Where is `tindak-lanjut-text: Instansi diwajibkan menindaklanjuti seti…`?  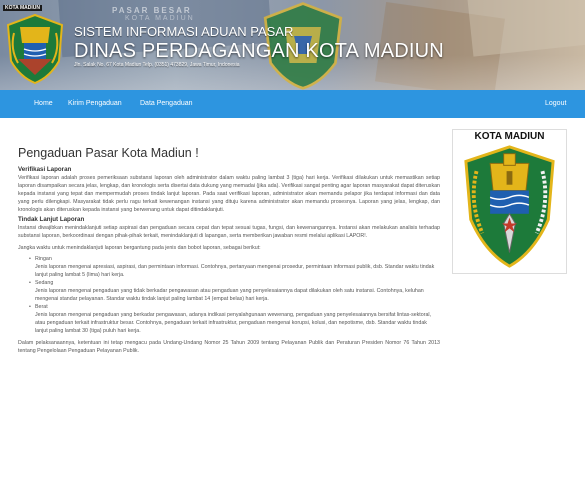 tindak-lanjut-text: Instansi diwajibkan menindaklanjuti seti… is located at coordinates (229, 232).